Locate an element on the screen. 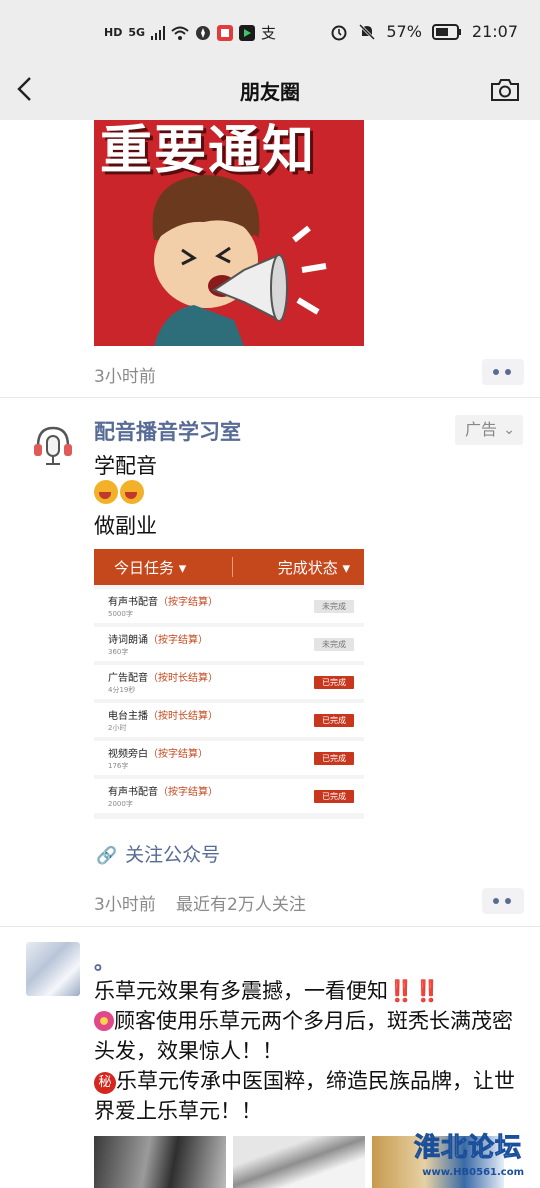 The height and width of the screenshot is (1188, 540). wifi-icon is located at coordinates (180, 33).